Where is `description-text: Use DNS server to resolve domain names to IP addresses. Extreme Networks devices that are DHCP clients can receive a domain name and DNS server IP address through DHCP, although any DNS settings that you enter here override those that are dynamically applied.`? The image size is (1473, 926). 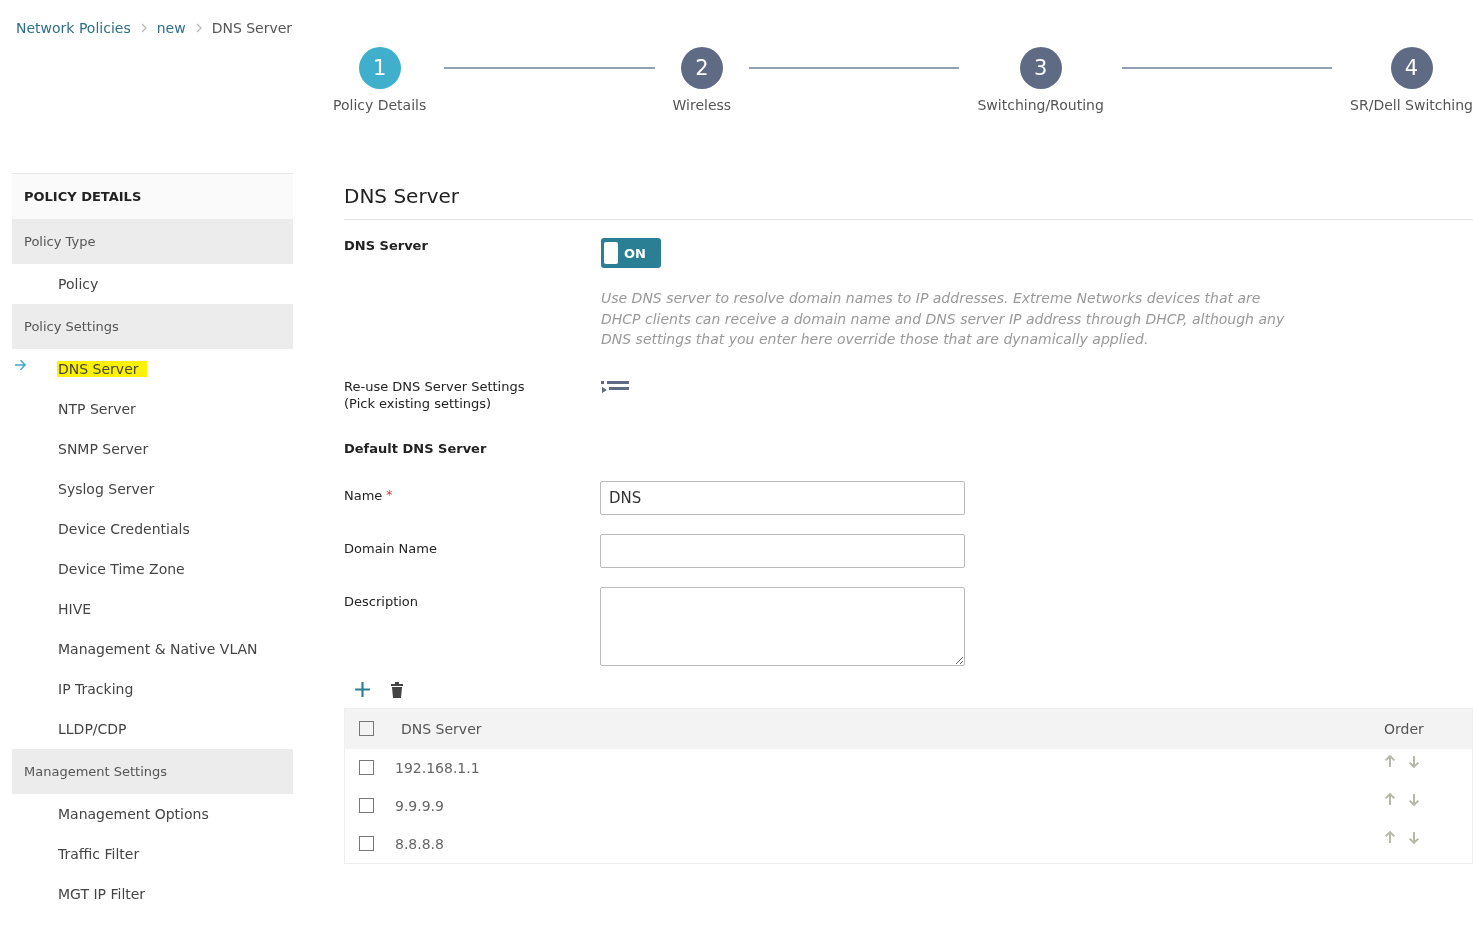 description-text: Use DNS server to resolve domain names to IP addresses. Extreme Networks devices that are DHCP clients can receive a domain name and DNS server IP address through DHCP, although any DNS settings that you enter here override those that are dynamically applied. is located at coordinates (943, 319).